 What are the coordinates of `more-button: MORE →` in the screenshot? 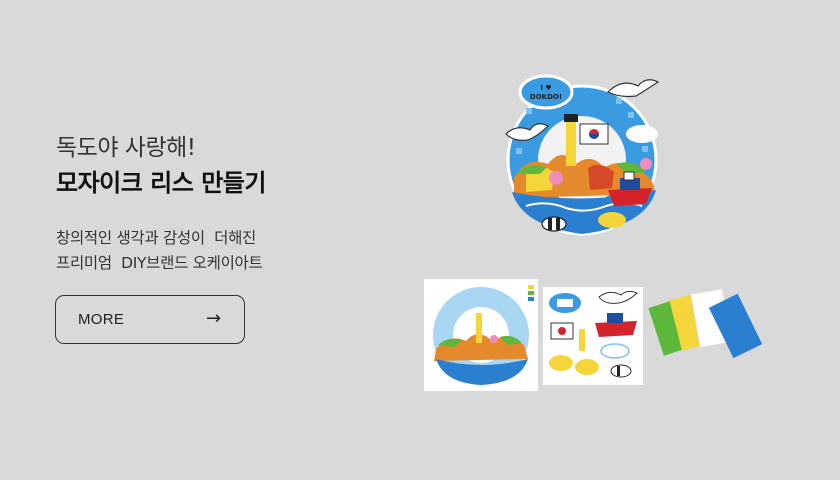 It's located at (150, 319).